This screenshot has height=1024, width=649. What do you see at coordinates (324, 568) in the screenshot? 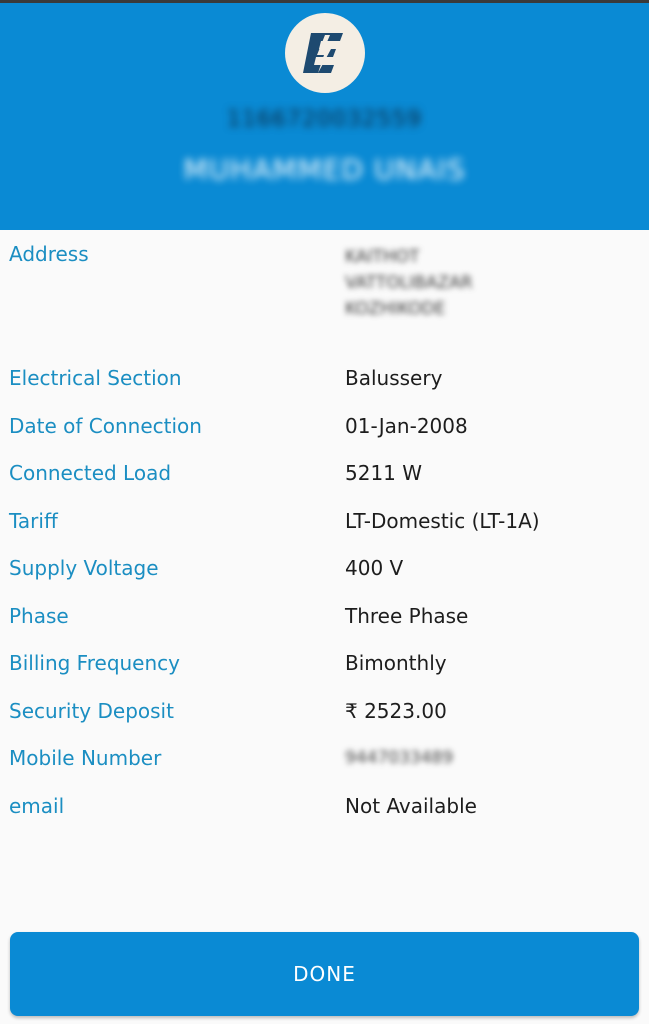
I see `detail-row-supply-voltage: Supply Voltage 400 V` at bounding box center [324, 568].